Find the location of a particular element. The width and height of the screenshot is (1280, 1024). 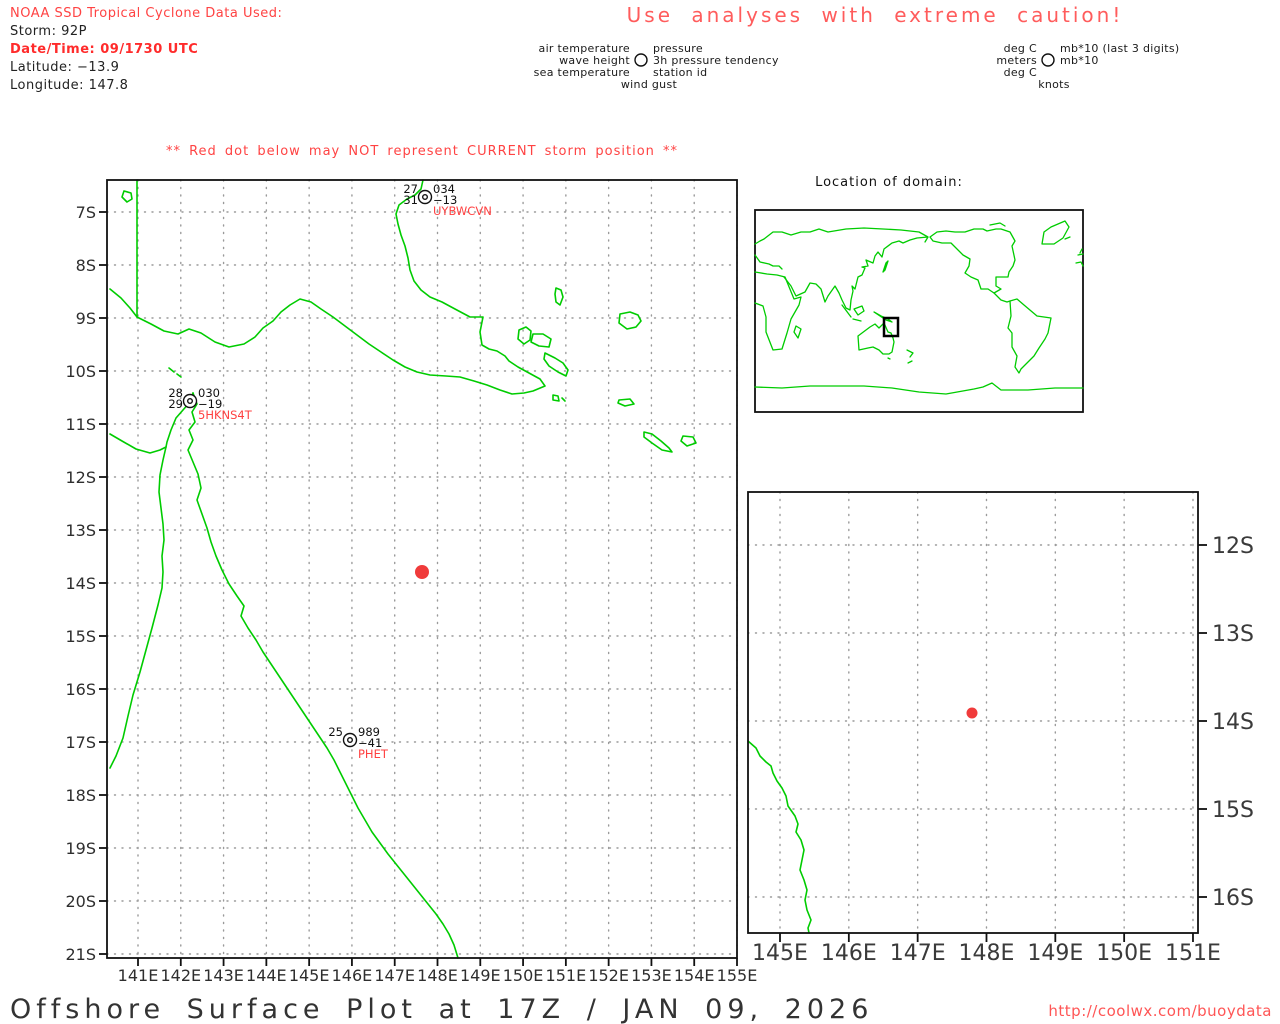

station-air-temperature: 25 is located at coordinates (335, 732).